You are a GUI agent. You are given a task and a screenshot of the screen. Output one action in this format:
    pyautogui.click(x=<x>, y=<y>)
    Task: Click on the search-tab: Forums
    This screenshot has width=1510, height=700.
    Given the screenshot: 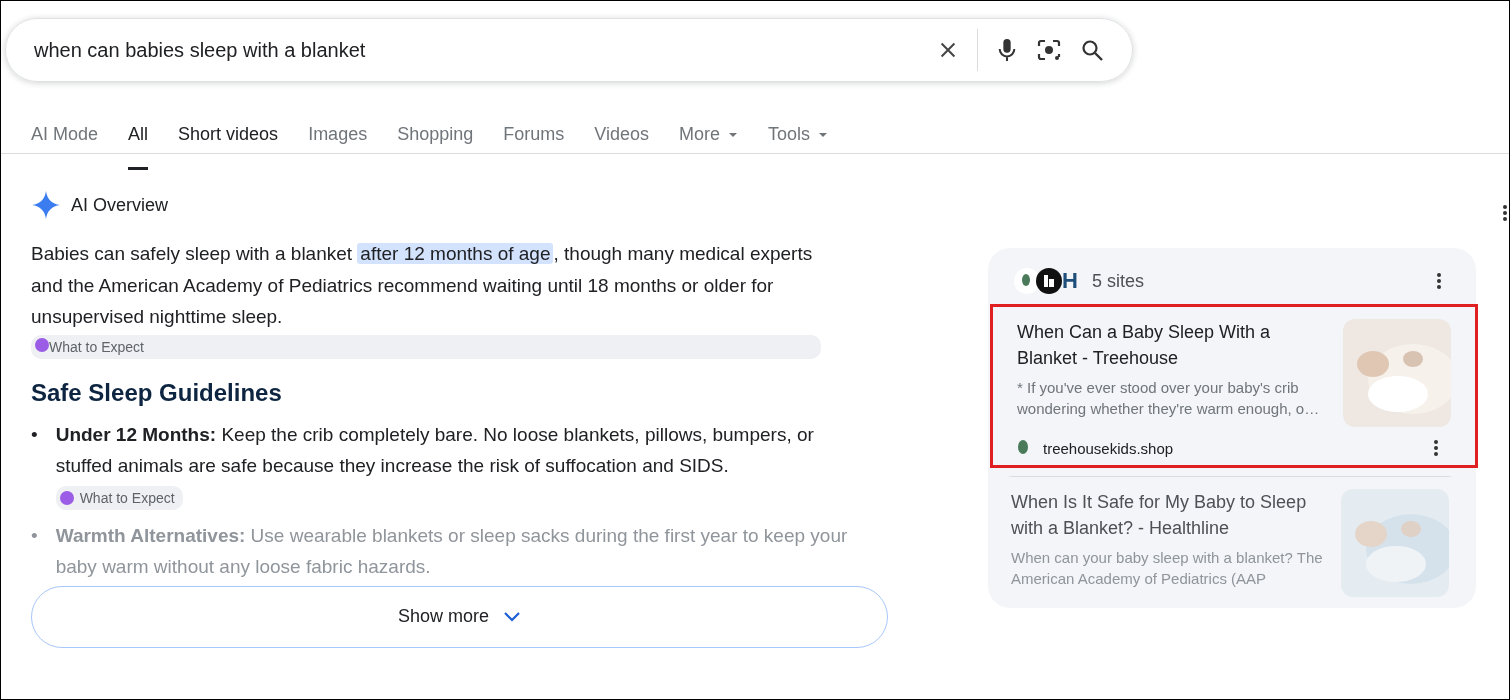 What is the action you would take?
    pyautogui.click(x=534, y=147)
    